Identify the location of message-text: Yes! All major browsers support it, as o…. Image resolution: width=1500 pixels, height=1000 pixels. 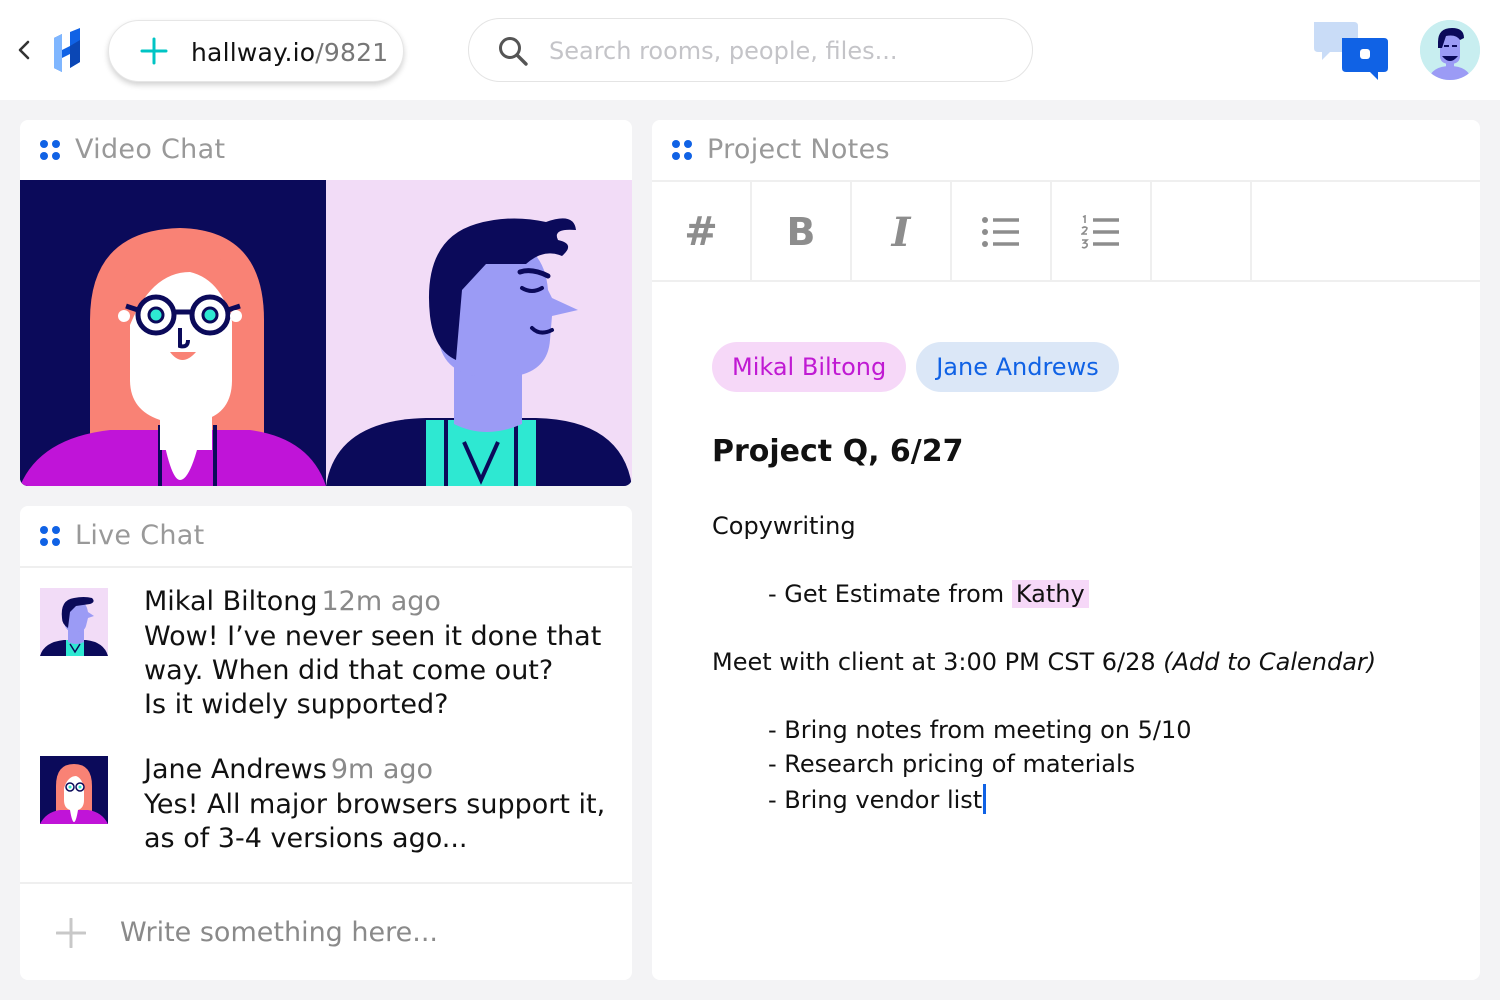
(375, 821).